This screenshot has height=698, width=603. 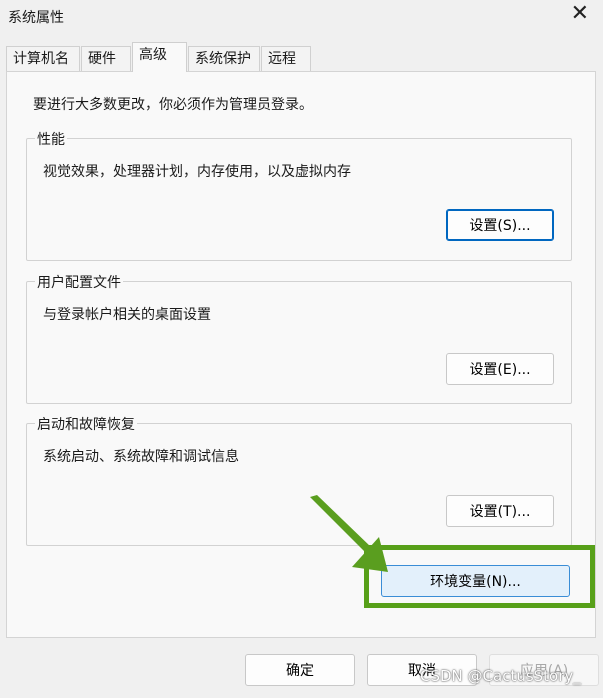 I want to click on tab-hardware: 硬件, so click(x=106, y=58).